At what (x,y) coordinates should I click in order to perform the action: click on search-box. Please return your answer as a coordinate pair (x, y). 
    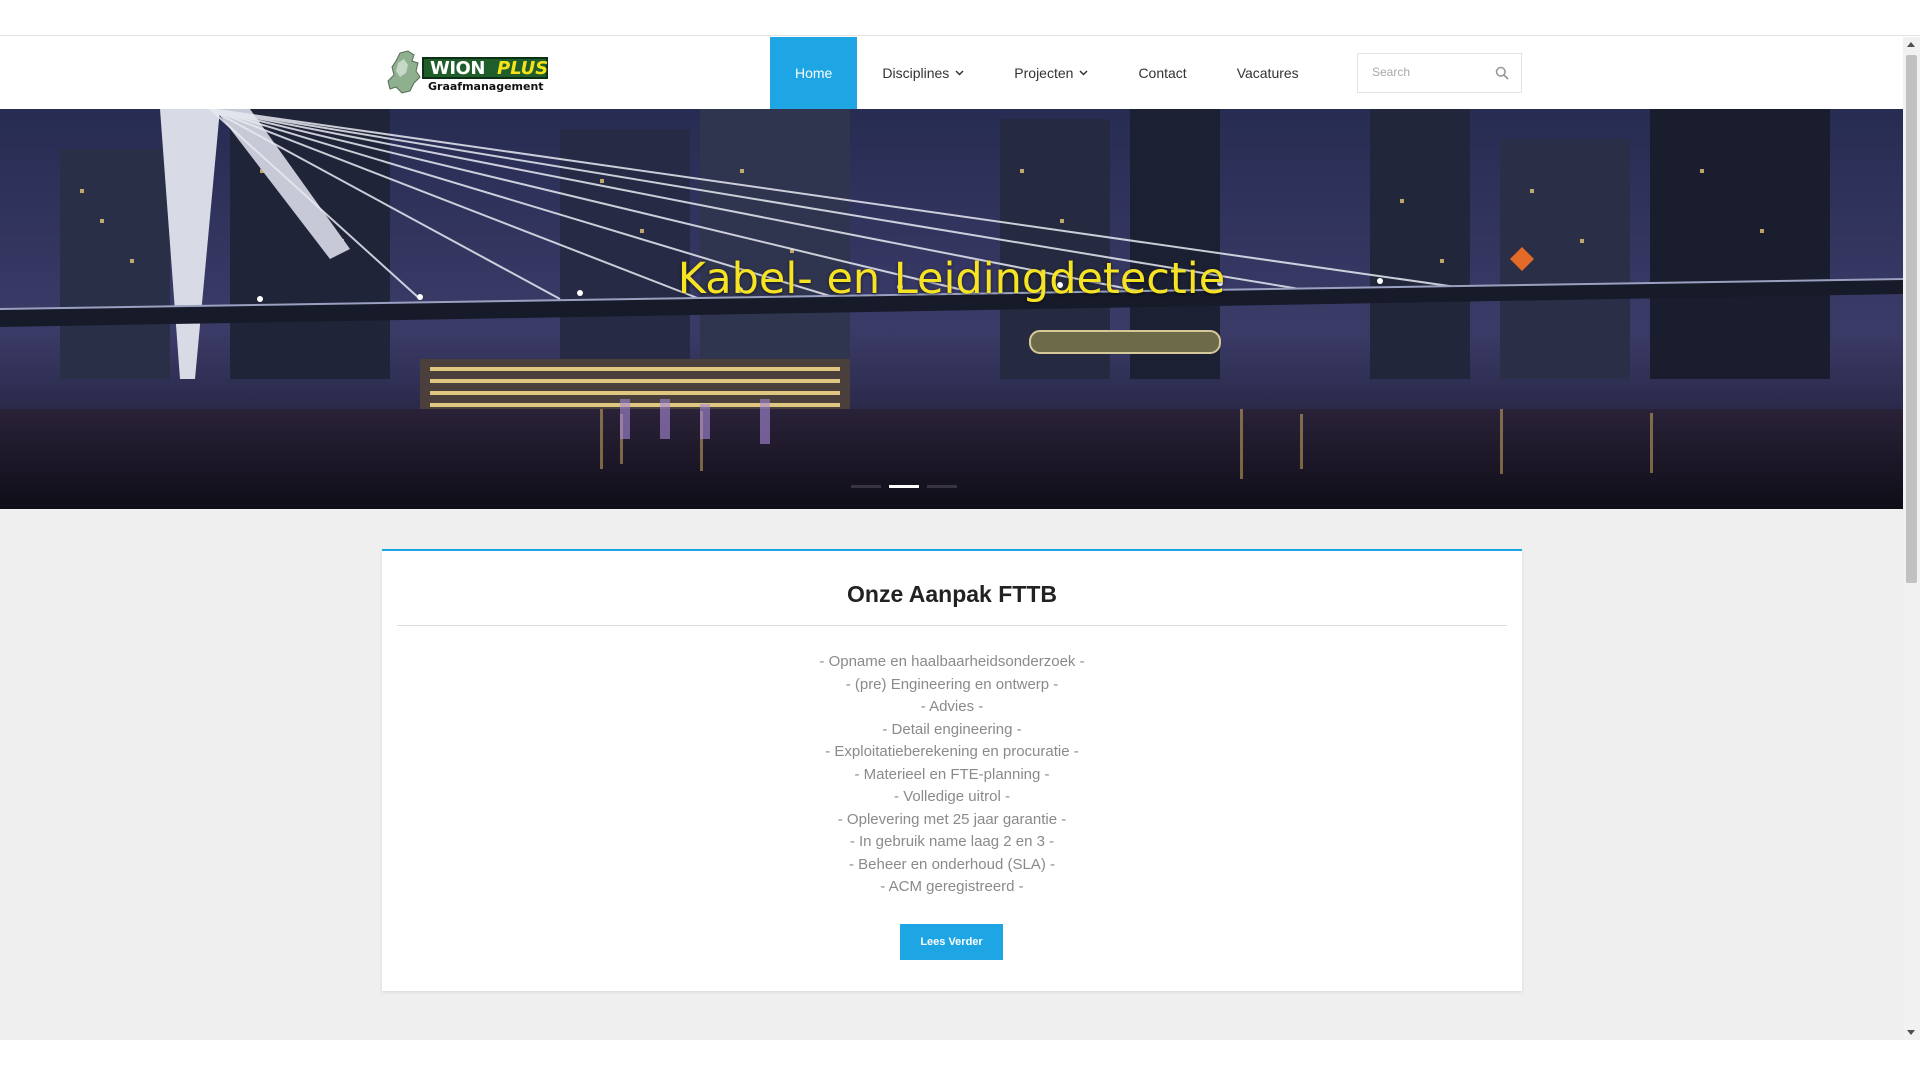
    Looking at the image, I should click on (1439, 73).